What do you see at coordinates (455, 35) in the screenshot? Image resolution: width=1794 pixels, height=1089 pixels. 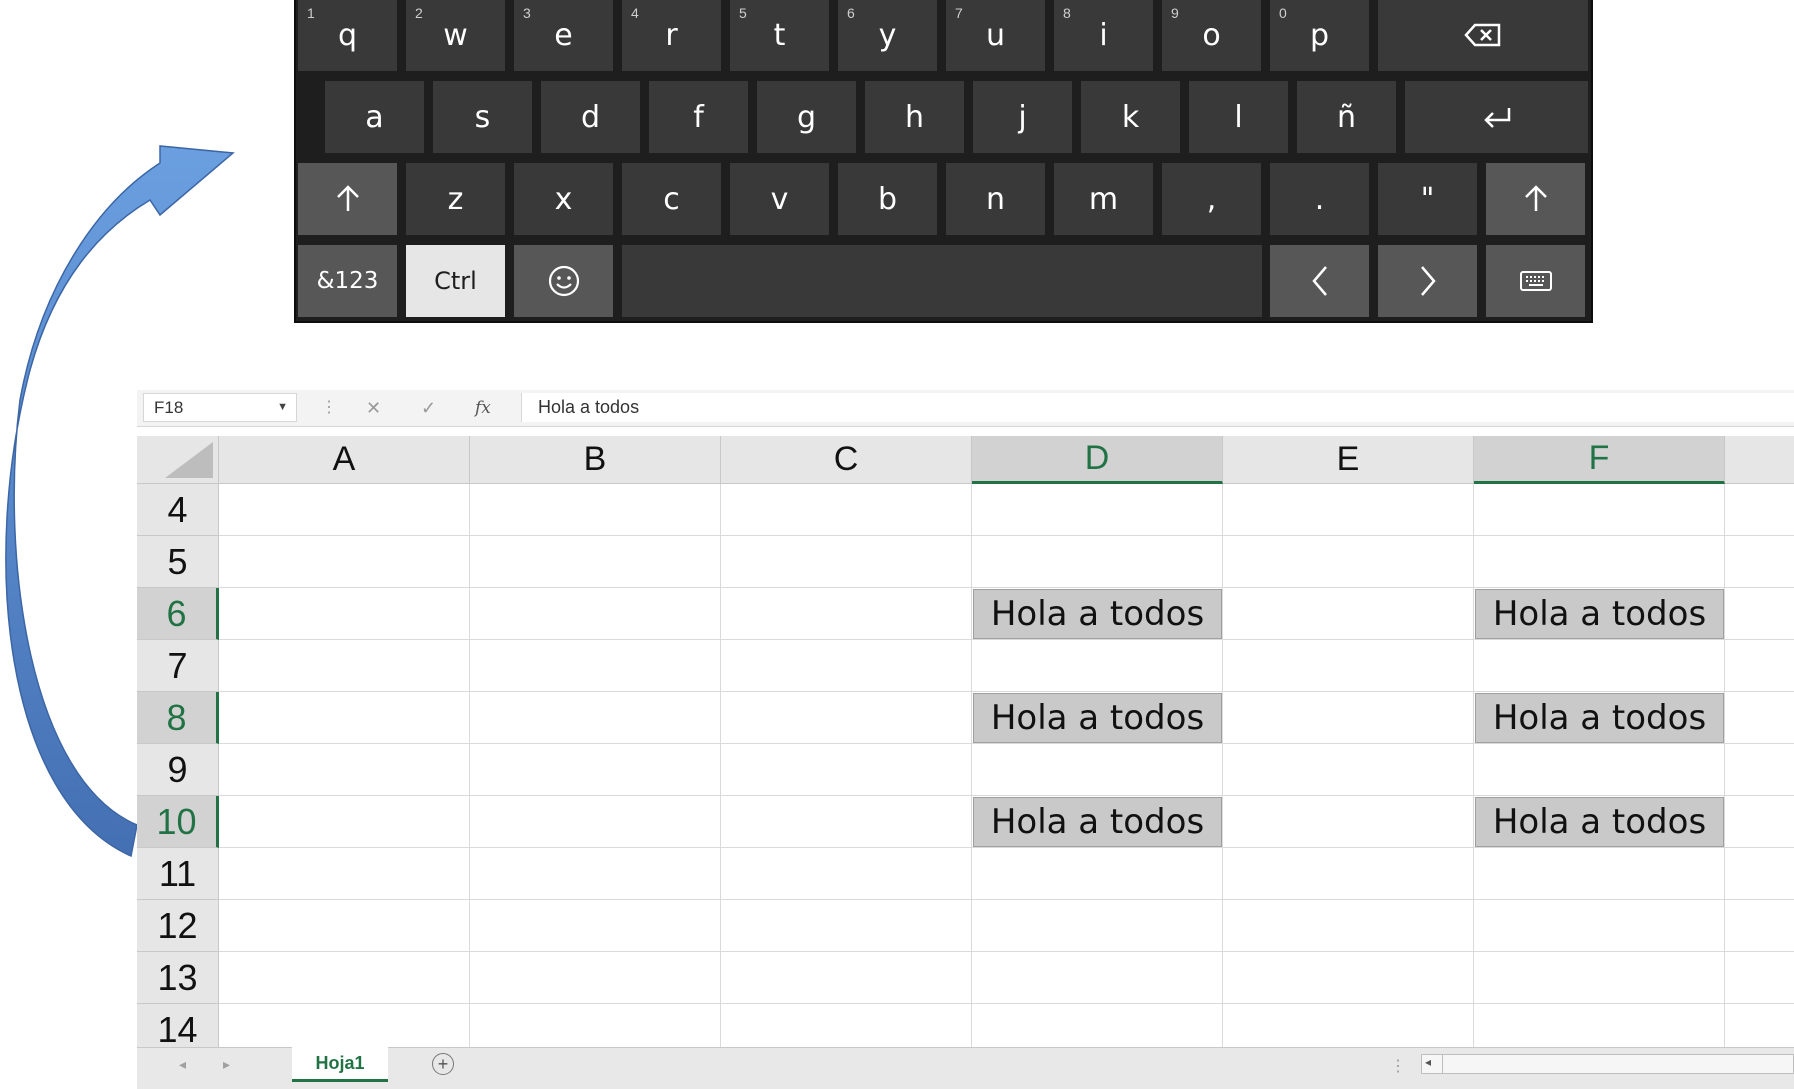 I see `key-w: 2w` at bounding box center [455, 35].